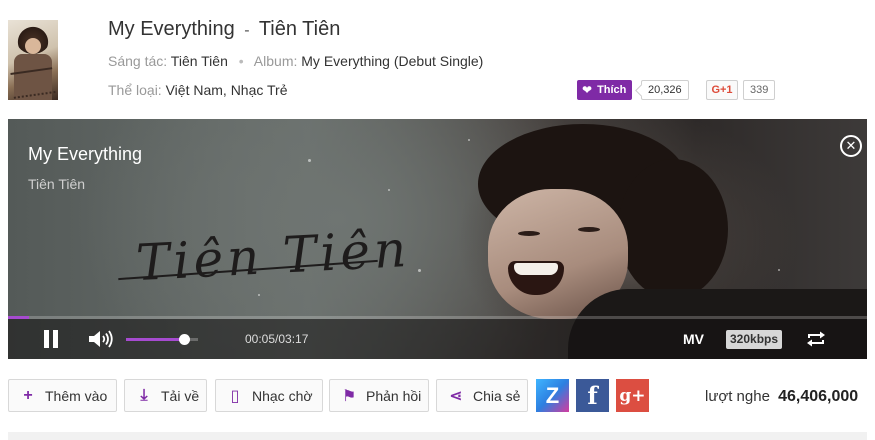  I want to click on download-button: ⤓ Tải về, so click(165, 395).